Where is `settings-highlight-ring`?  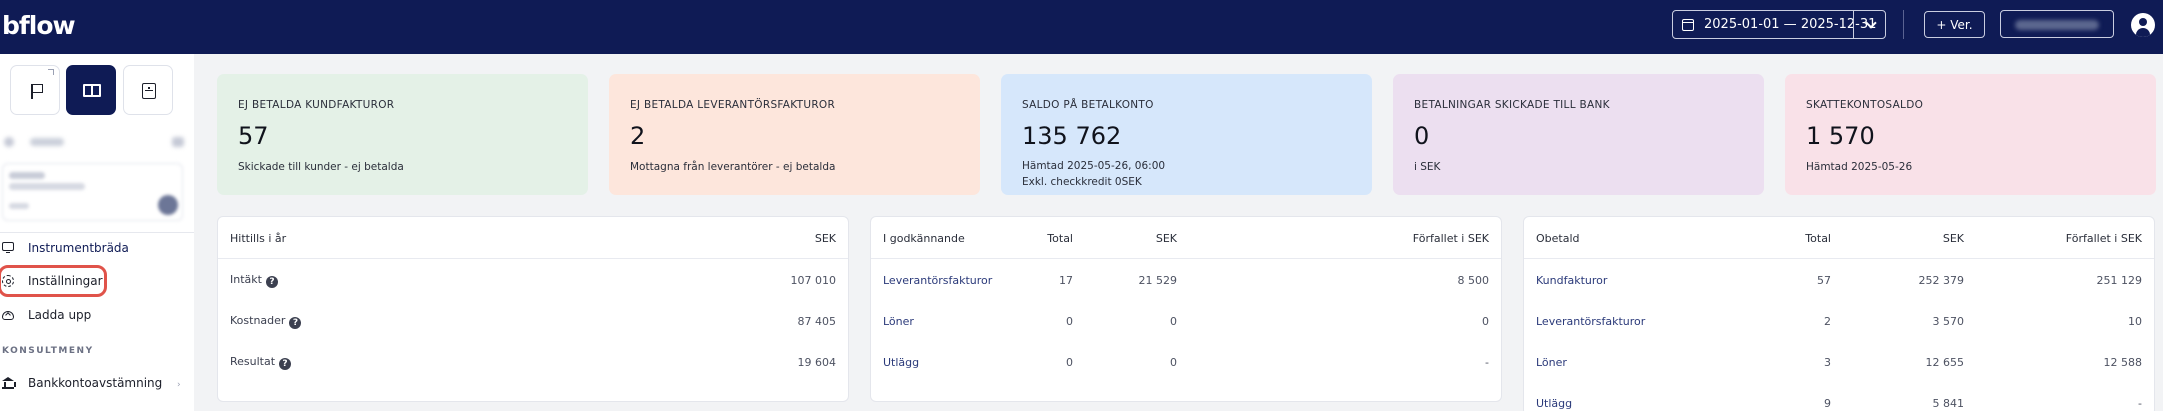 settings-highlight-ring is located at coordinates (53, 281).